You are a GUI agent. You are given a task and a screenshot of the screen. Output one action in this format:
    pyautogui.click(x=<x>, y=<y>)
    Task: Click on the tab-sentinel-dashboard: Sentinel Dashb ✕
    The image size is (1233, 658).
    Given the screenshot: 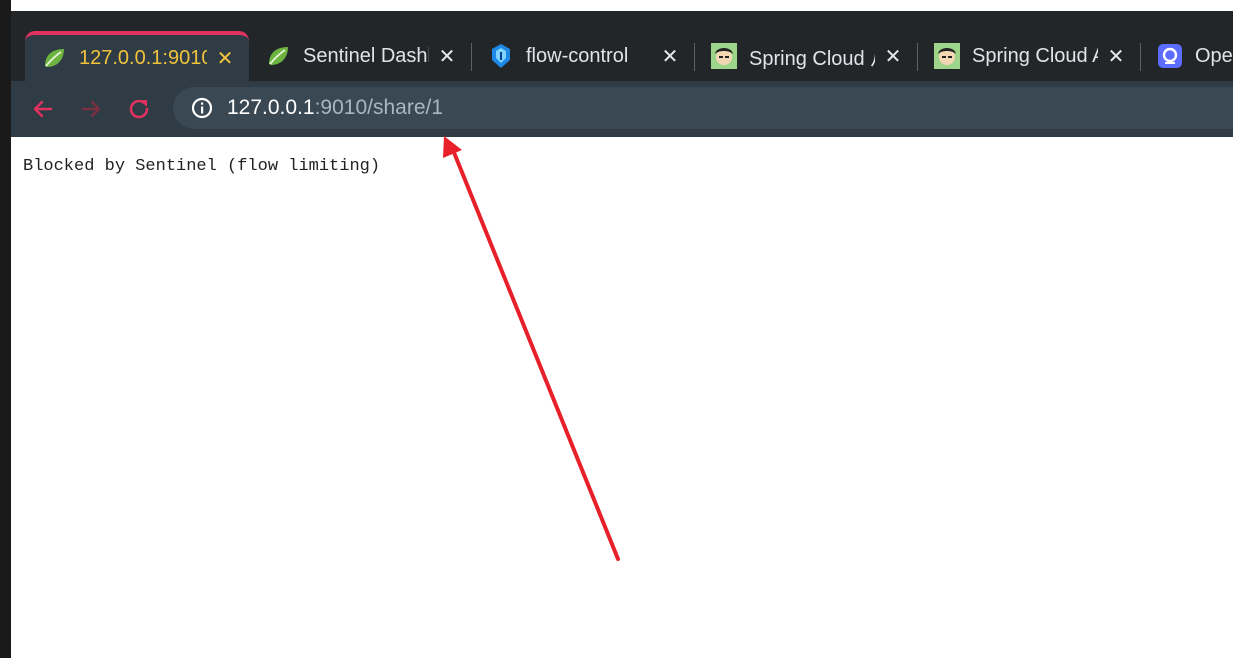 What is the action you would take?
    pyautogui.click(x=360, y=56)
    